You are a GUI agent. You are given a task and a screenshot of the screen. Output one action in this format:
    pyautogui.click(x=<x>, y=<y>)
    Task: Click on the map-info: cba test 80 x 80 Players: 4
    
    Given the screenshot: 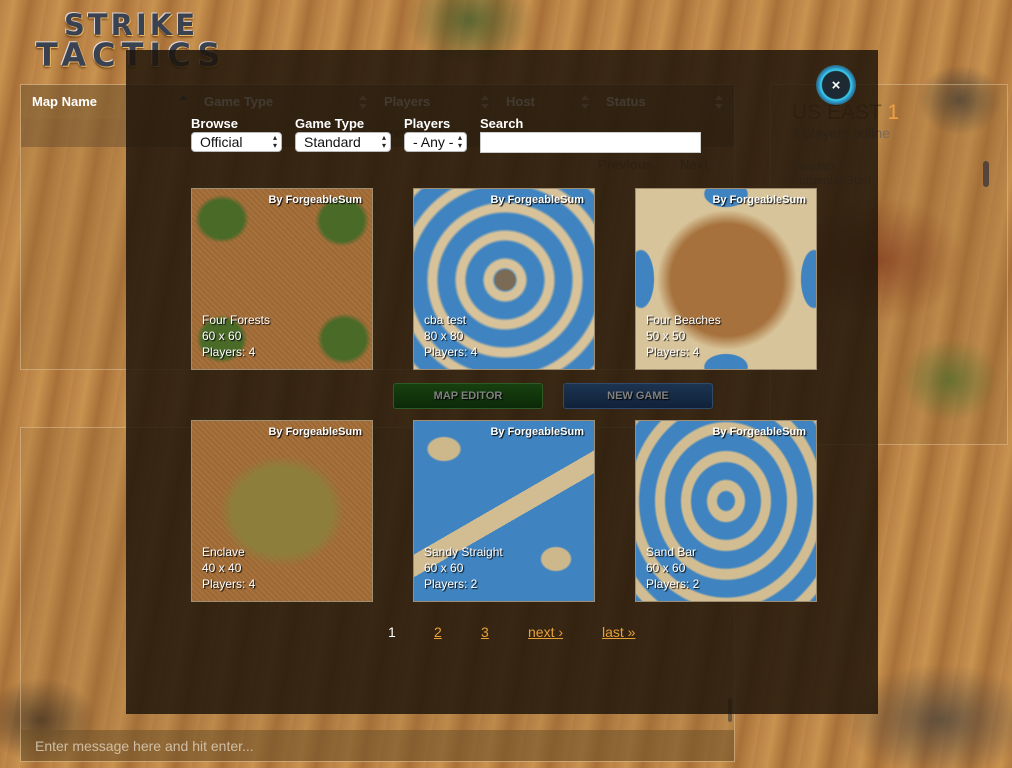 What is the action you would take?
    pyautogui.click(x=450, y=336)
    